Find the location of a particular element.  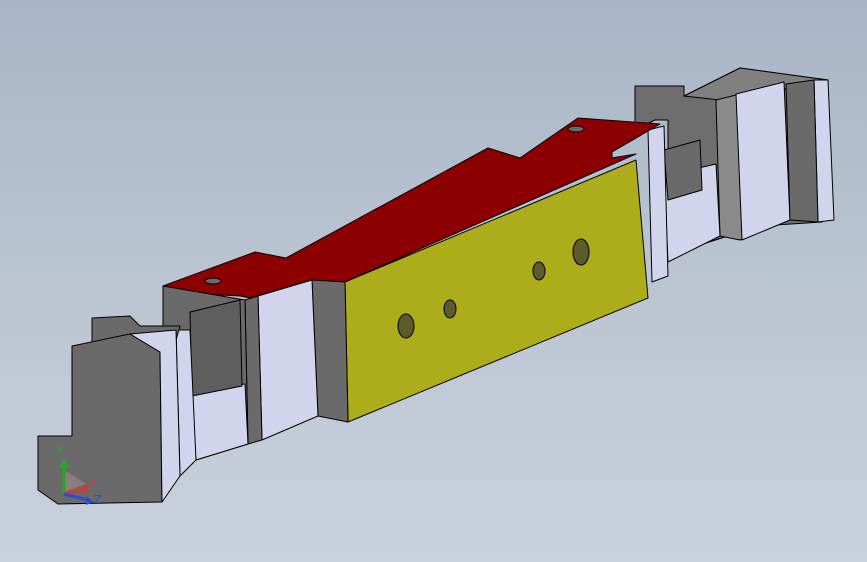

left-block-inner-light is located at coordinates (219, 422).